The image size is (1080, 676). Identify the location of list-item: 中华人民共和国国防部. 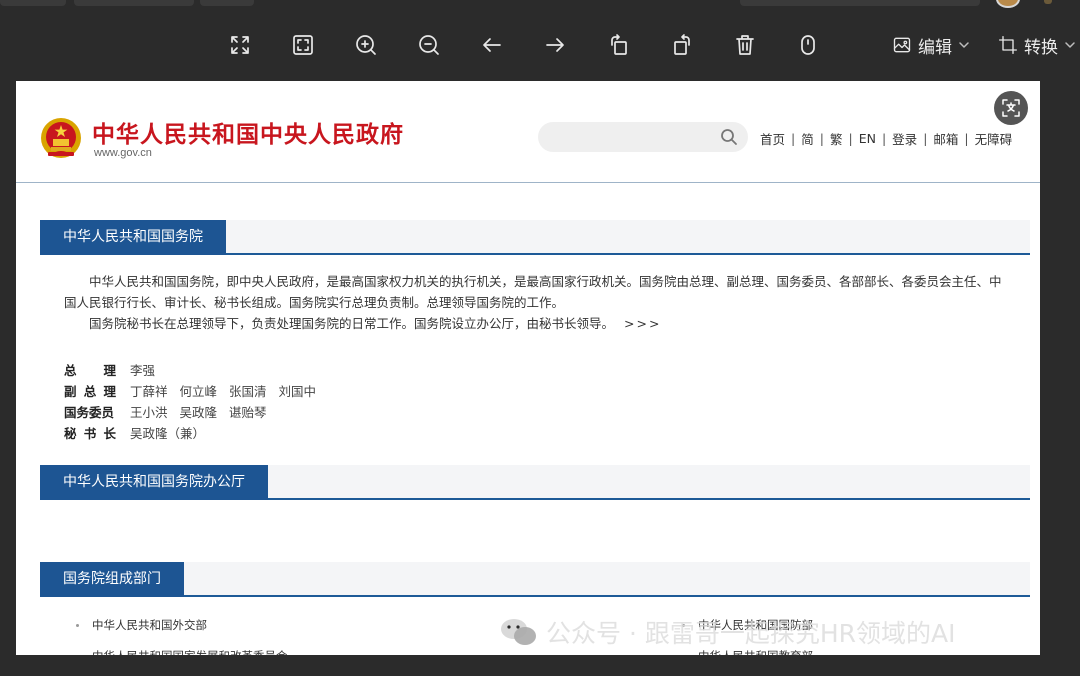
(746, 625).